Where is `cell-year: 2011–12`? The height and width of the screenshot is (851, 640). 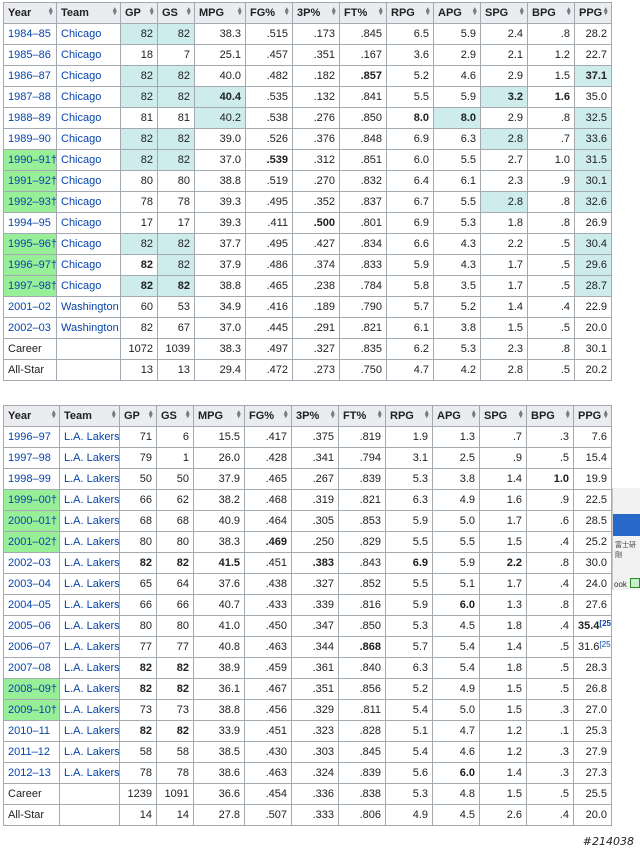
cell-year: 2011–12 is located at coordinates (31, 752).